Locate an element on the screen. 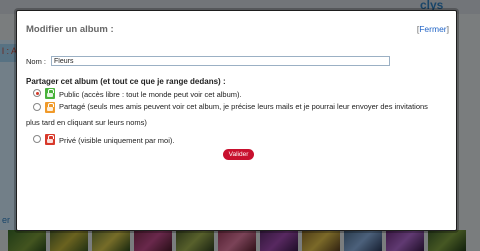  lock-open-green-icon is located at coordinates (50, 93).